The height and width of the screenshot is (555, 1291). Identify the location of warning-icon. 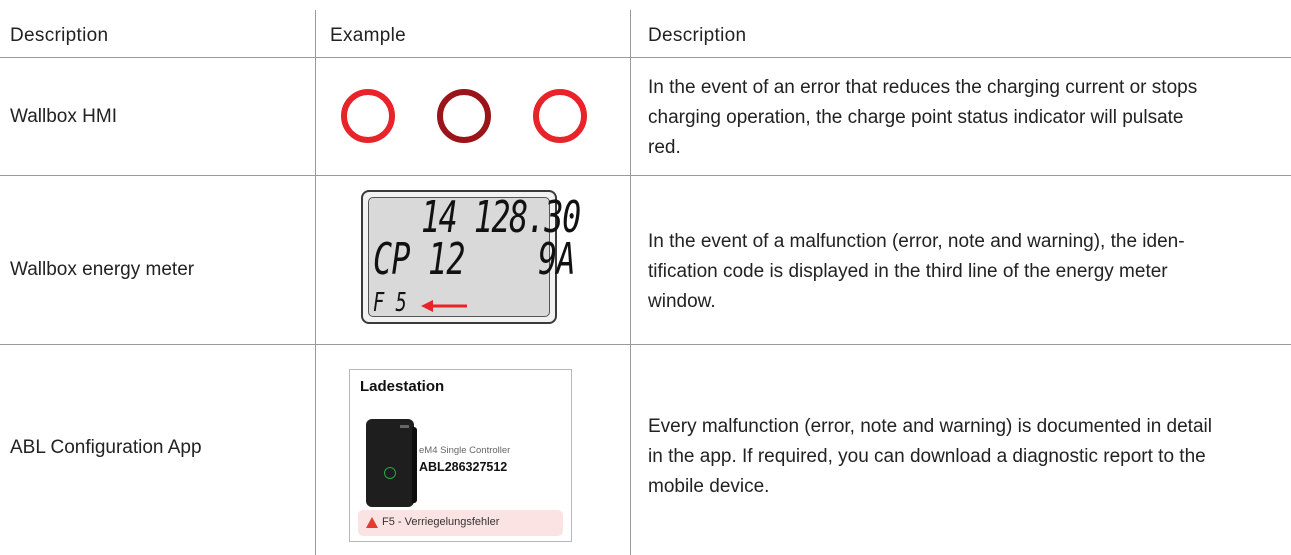
(372, 522).